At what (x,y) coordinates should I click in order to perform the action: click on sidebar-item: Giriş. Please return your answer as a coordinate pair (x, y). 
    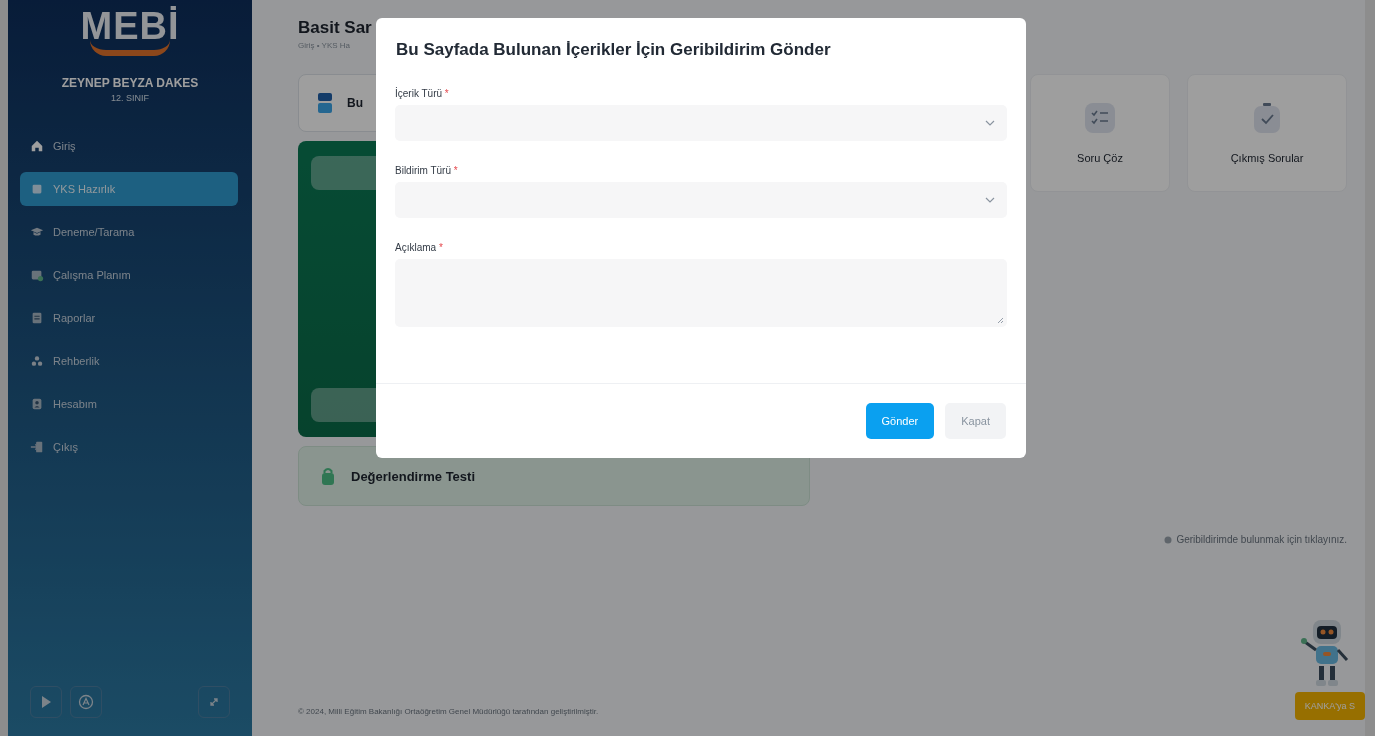
    Looking at the image, I should click on (129, 146).